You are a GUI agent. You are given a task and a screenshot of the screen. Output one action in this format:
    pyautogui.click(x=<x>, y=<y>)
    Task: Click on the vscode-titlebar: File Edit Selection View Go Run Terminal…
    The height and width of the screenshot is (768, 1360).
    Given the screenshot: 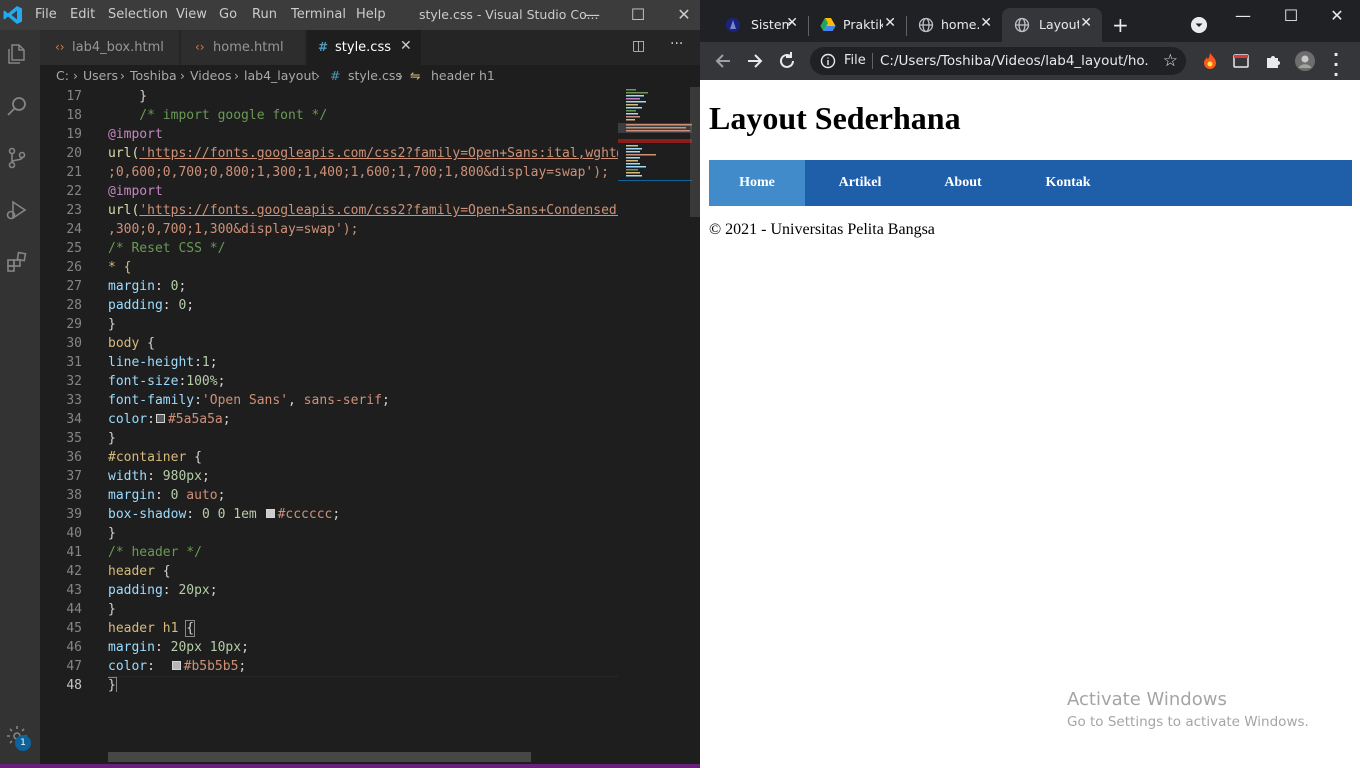 What is the action you would take?
    pyautogui.click(x=350, y=15)
    